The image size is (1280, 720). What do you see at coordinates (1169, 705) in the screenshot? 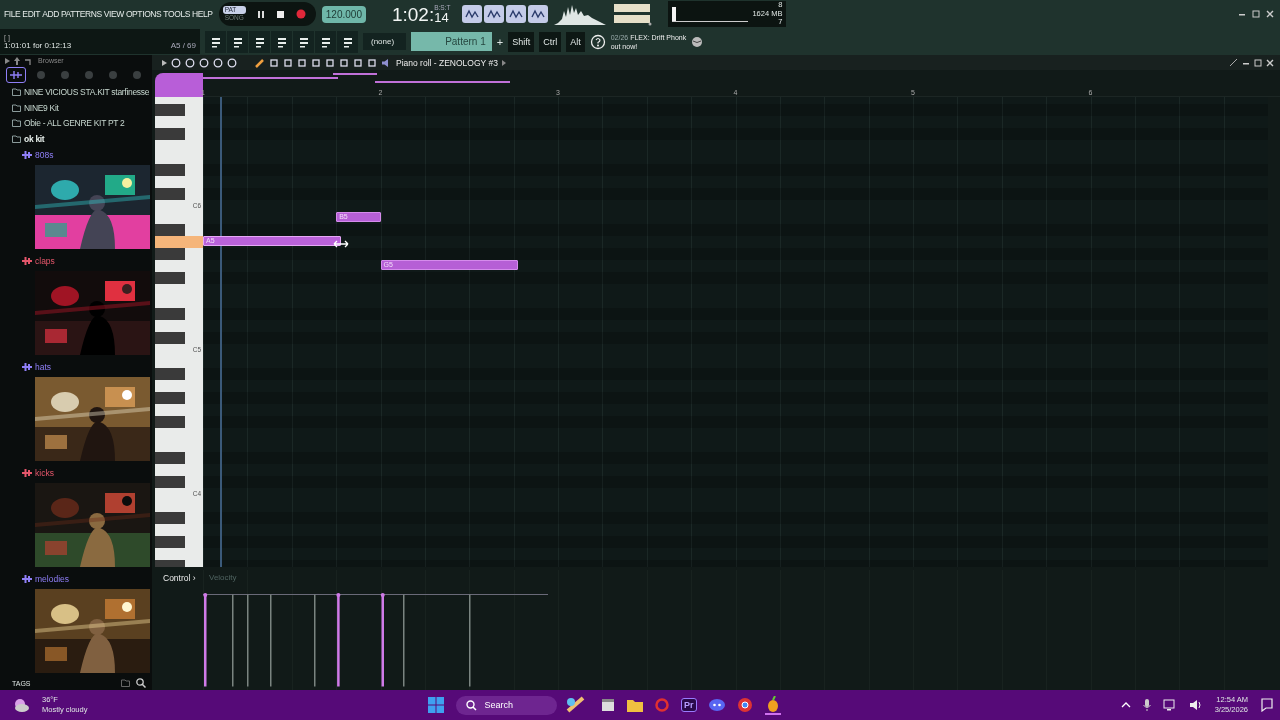
I see `network-icon` at bounding box center [1169, 705].